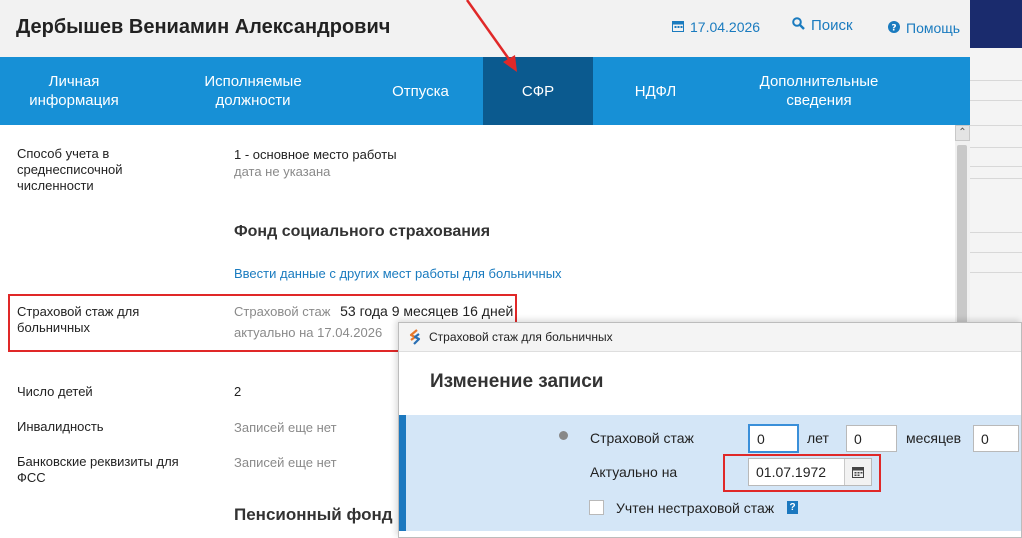  I want to click on children-value: 2, so click(237, 391).